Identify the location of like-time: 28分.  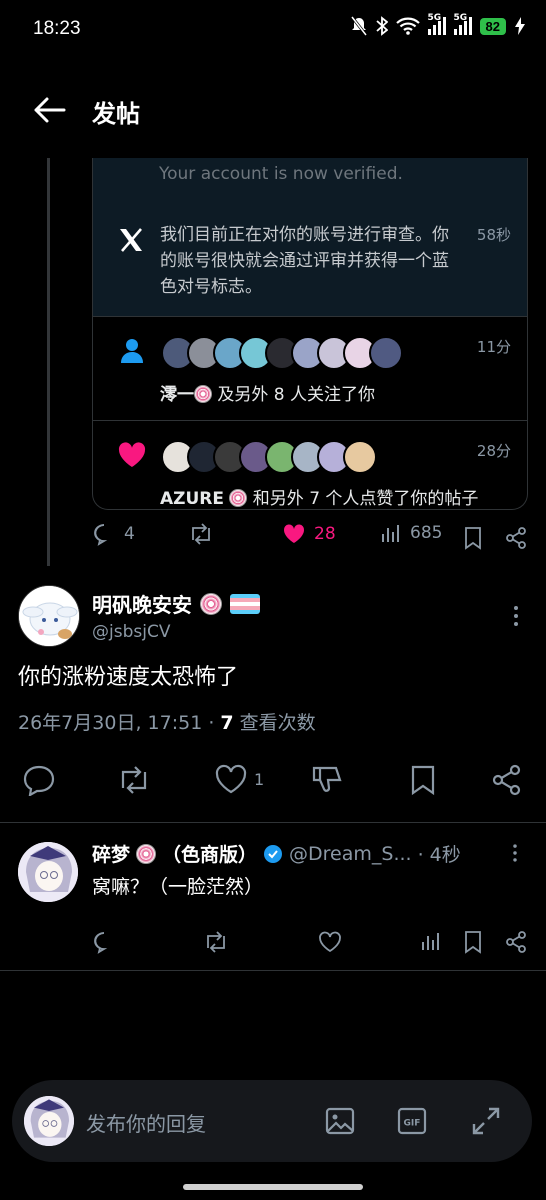
(493, 451).